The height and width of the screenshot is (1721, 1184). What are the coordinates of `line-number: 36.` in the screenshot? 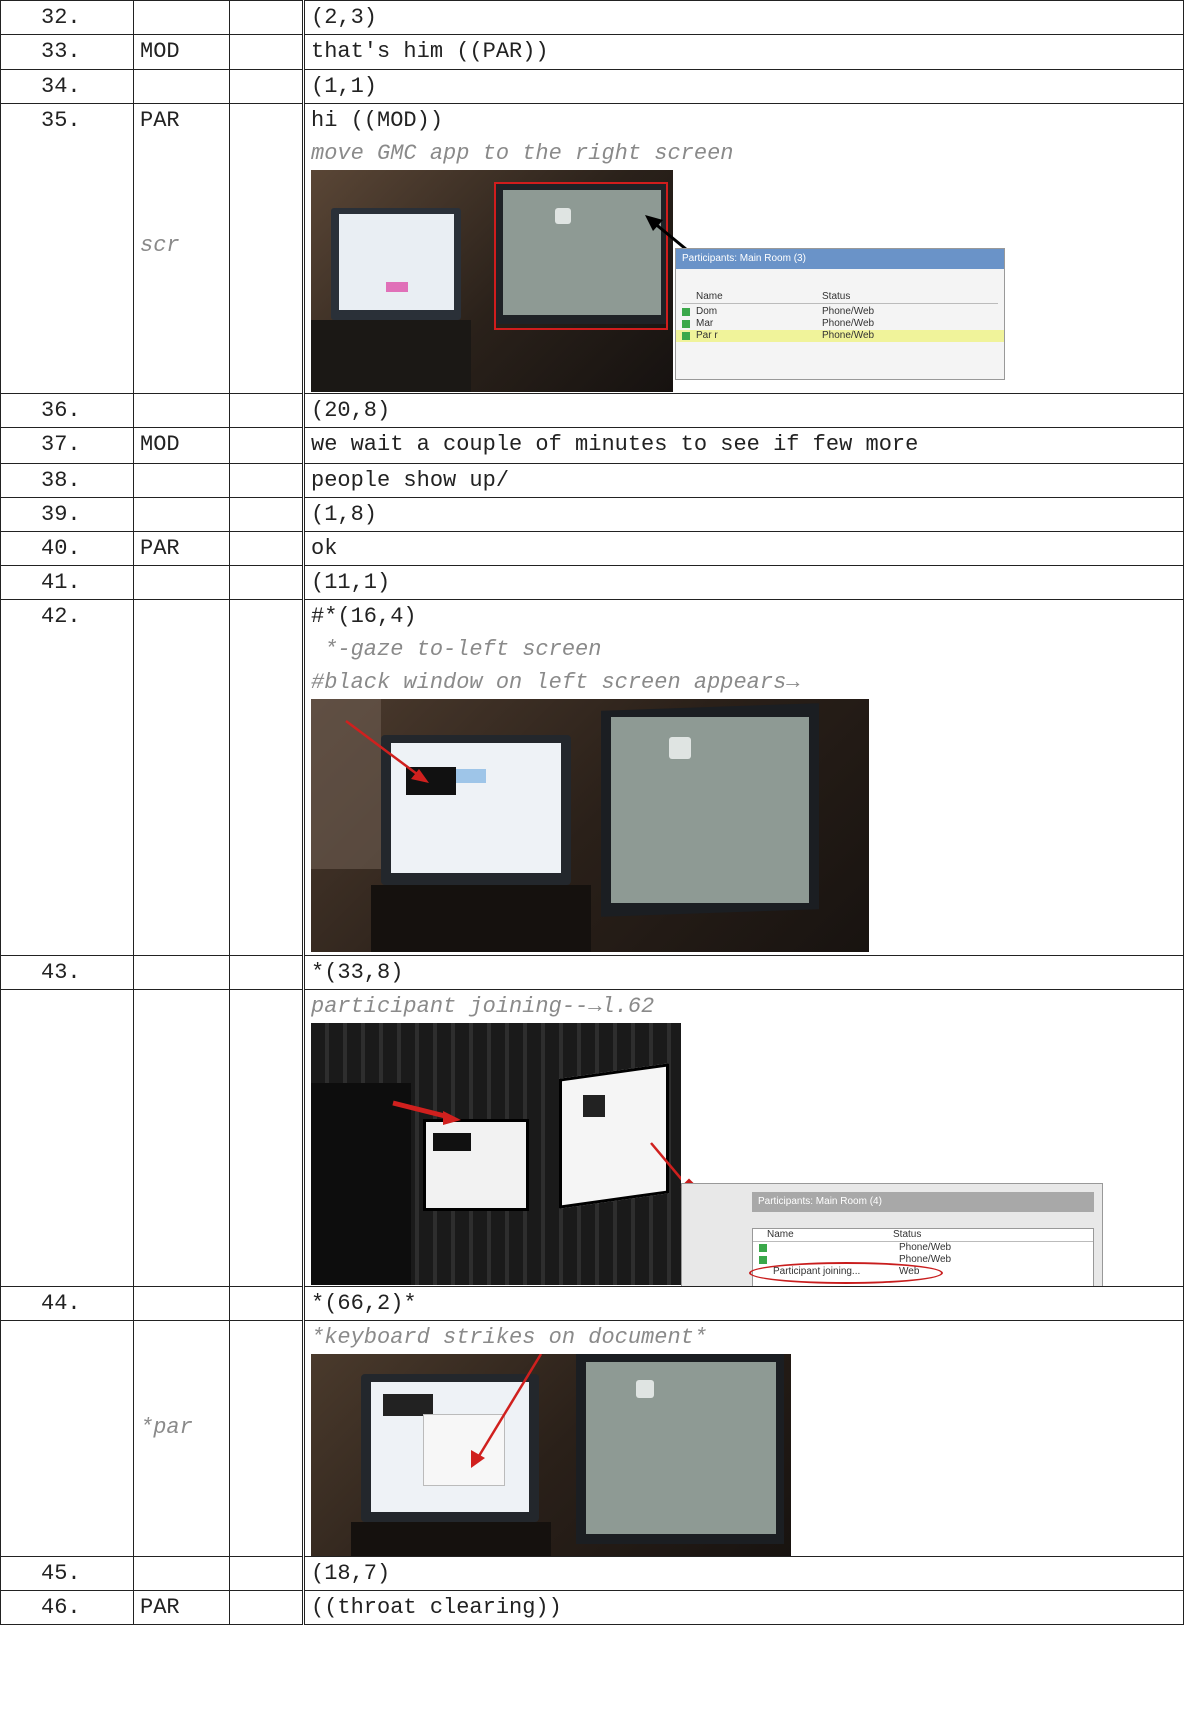 It's located at (67, 410).